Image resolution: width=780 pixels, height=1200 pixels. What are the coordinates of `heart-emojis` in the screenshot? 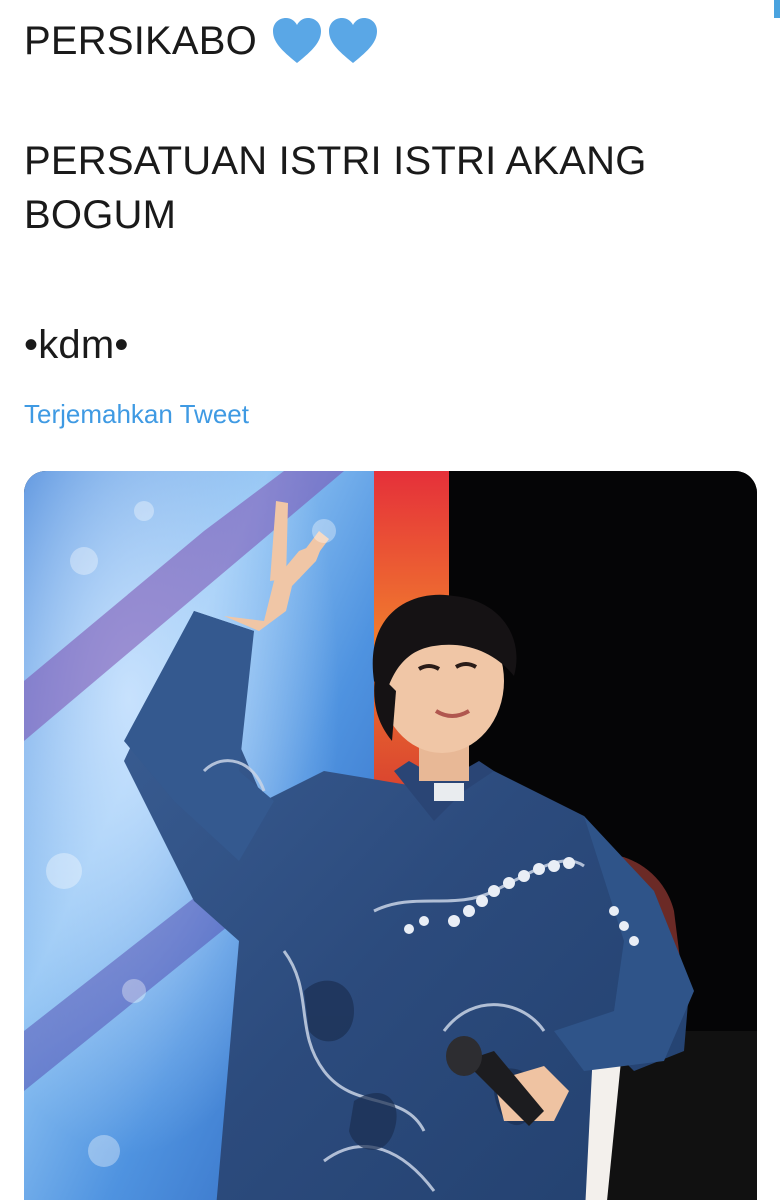 It's located at (325, 41).